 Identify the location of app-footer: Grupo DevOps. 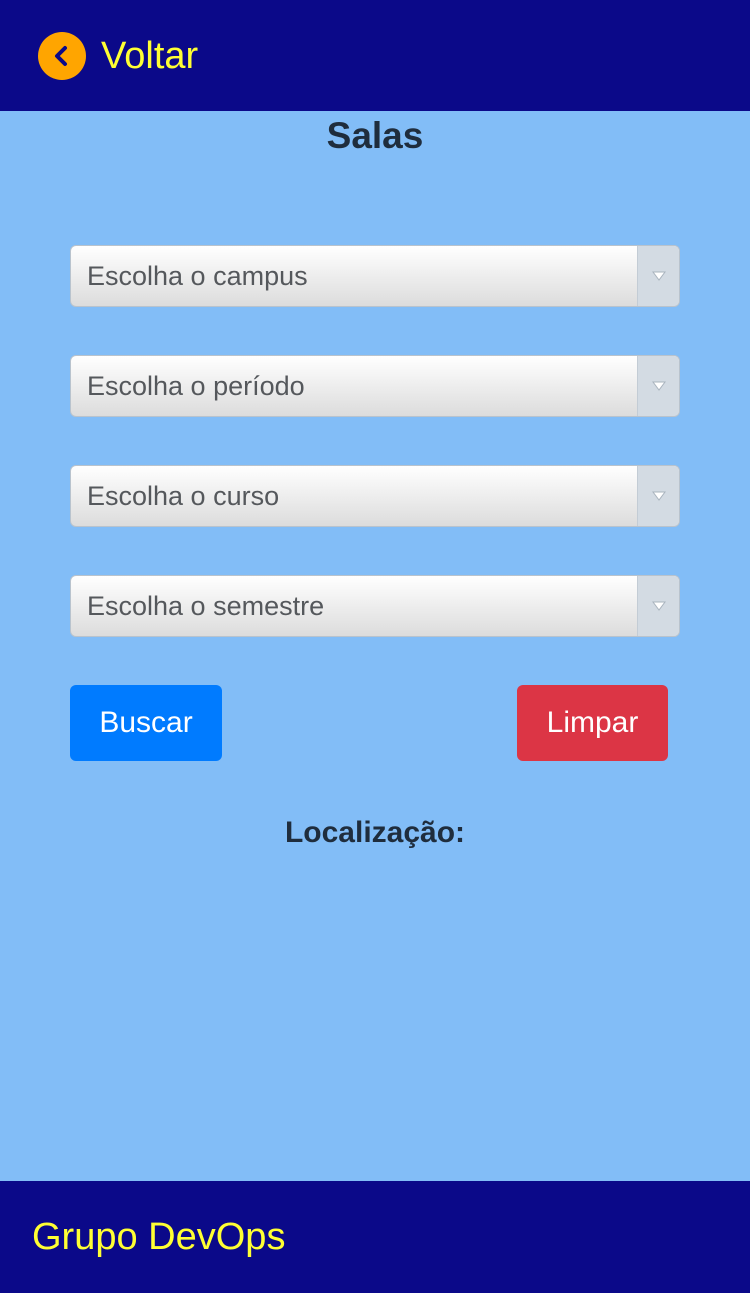
(375, 1237).